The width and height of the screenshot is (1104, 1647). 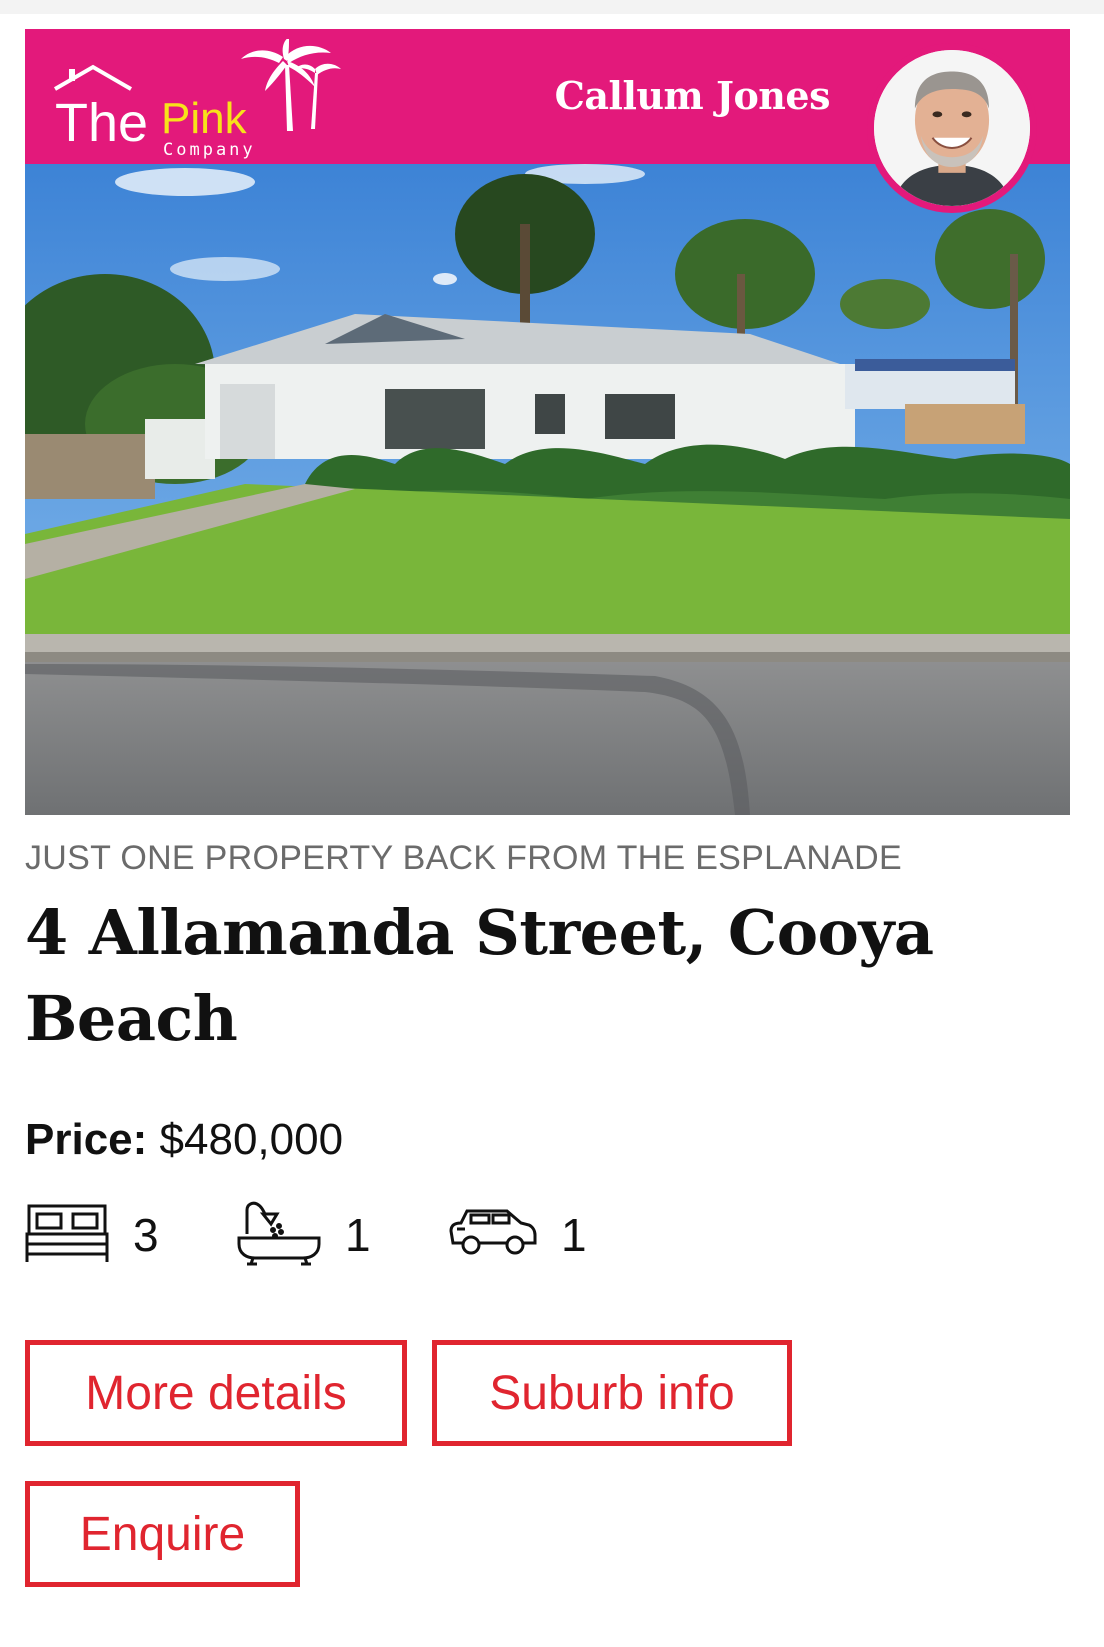 What do you see at coordinates (358, 1235) in the screenshot?
I see `bathrooms-count: 1` at bounding box center [358, 1235].